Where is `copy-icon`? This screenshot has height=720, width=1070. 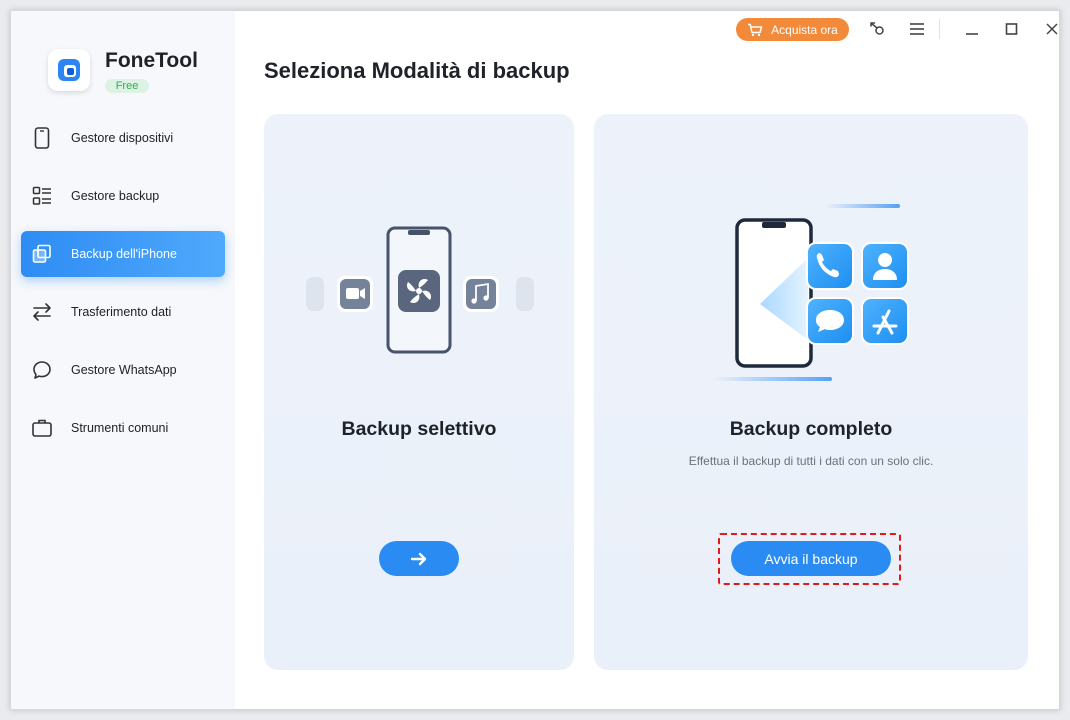 copy-icon is located at coordinates (42, 254).